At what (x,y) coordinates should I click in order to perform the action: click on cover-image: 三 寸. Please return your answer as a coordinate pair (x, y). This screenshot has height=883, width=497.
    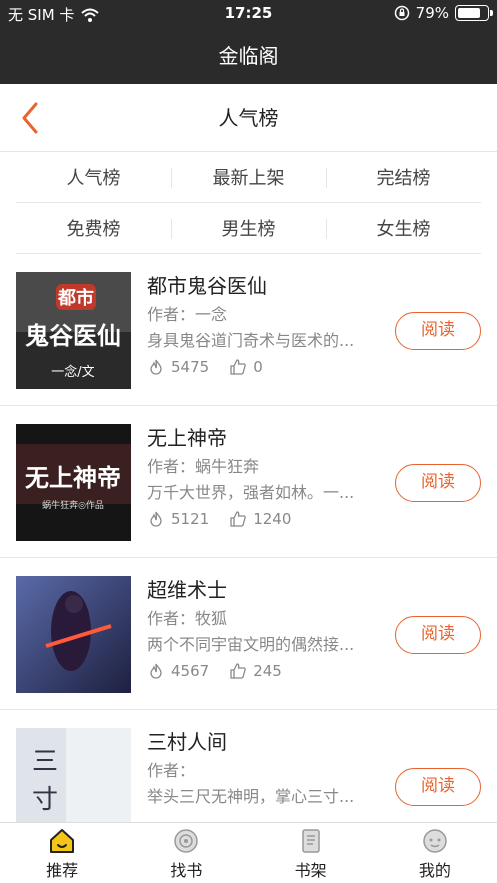
    Looking at the image, I should click on (73, 775).